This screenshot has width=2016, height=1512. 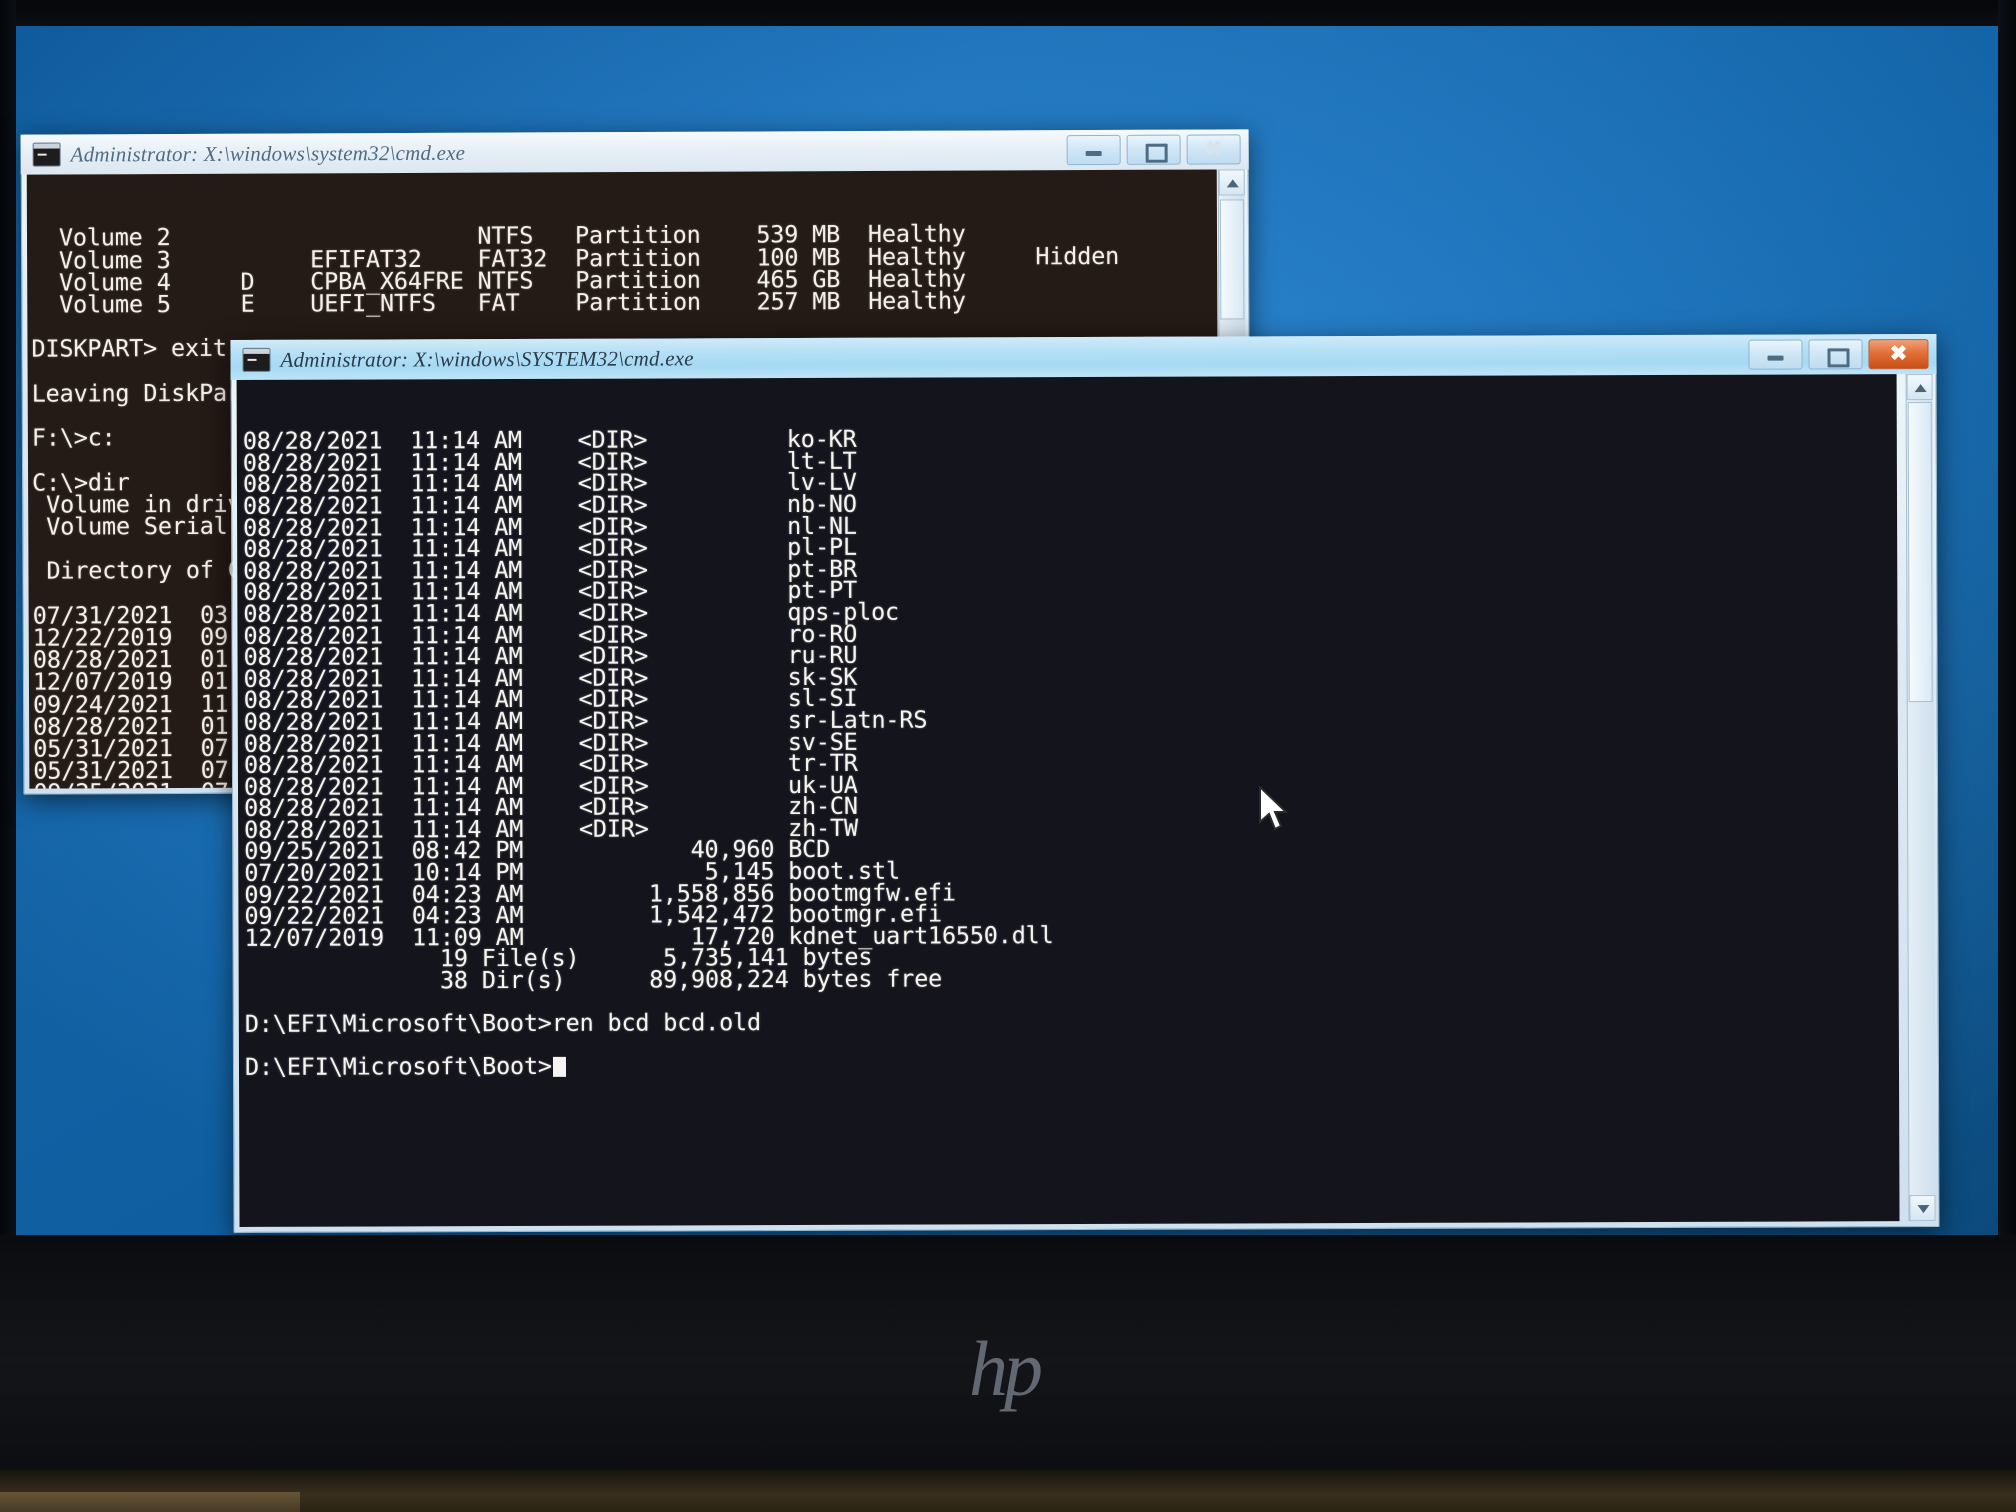 I want to click on scroll-thumb-front, so click(x=1920, y=552).